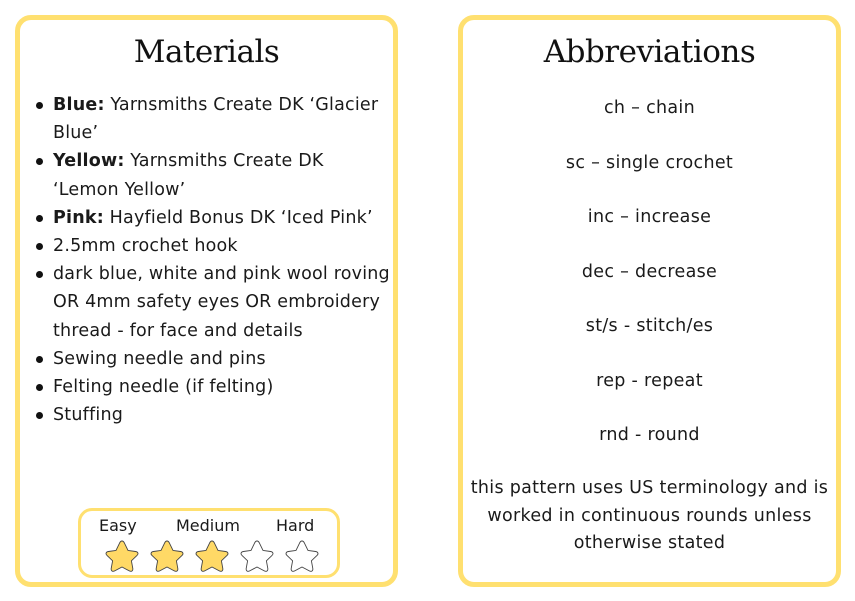 The height and width of the screenshot is (601, 855). What do you see at coordinates (89, 161) in the screenshot?
I see `material-label: Yellow:` at bounding box center [89, 161].